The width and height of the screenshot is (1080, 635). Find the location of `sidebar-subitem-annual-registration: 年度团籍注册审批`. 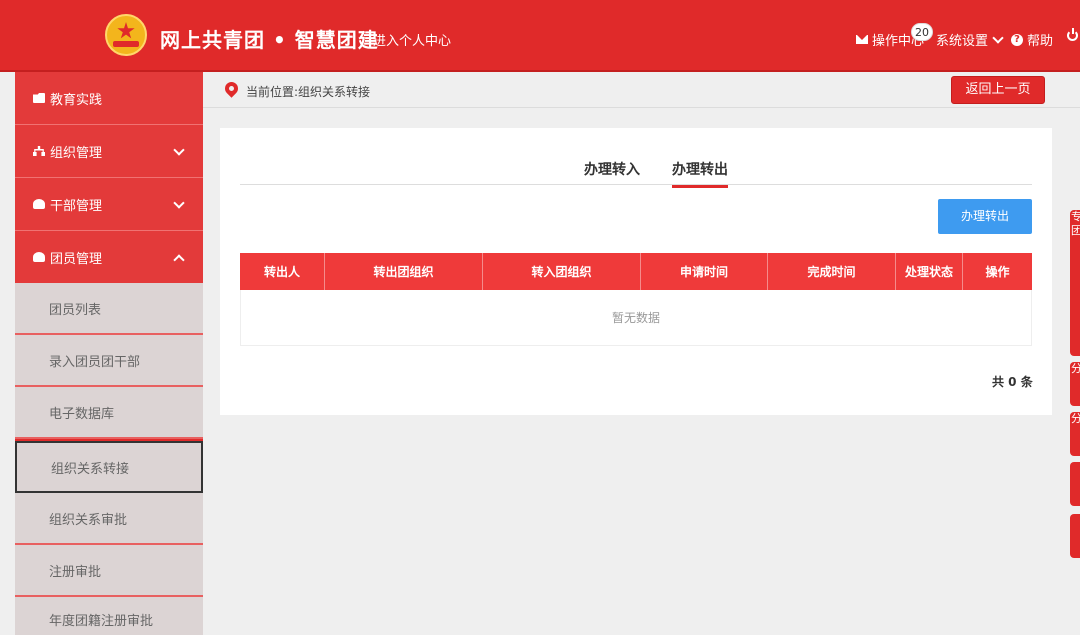

sidebar-subitem-annual-registration: 年度团籍注册审批 is located at coordinates (109, 616).